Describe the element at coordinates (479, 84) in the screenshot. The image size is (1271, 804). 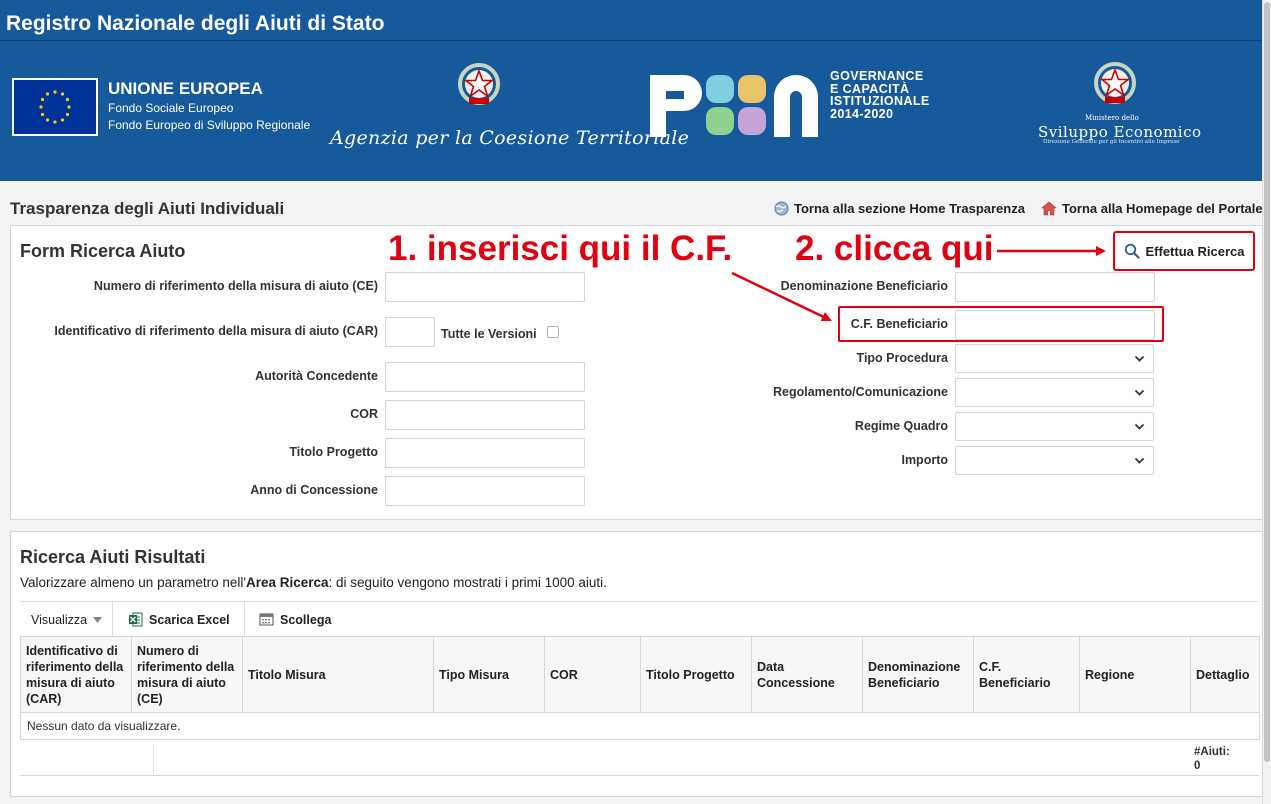
I see `italian-republic-emblem-icon` at that location.